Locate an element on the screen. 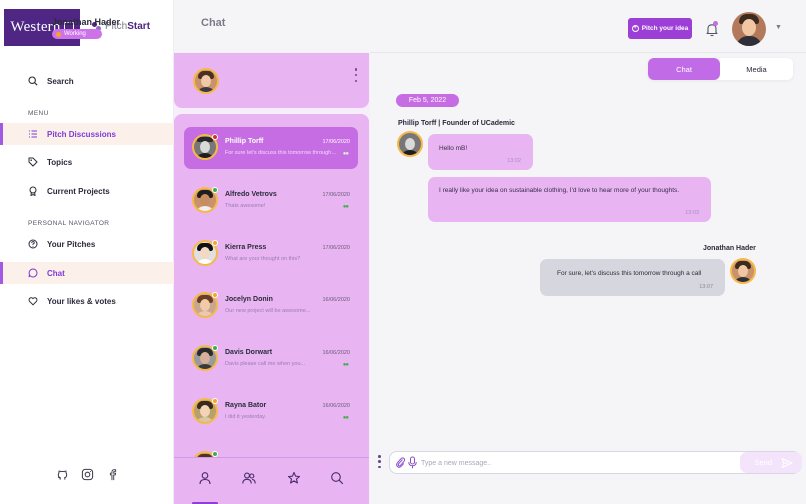  tab-favorites is located at coordinates (294, 478).